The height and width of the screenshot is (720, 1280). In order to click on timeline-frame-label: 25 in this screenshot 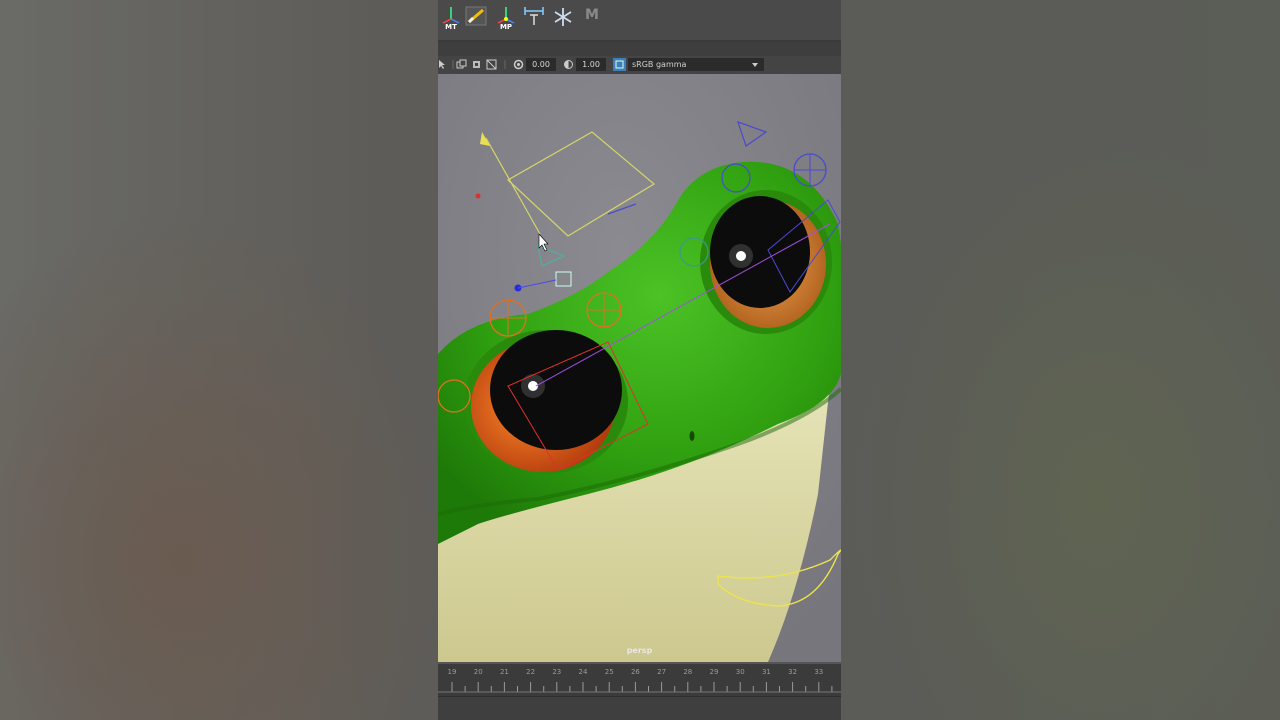, I will do `click(609, 672)`.